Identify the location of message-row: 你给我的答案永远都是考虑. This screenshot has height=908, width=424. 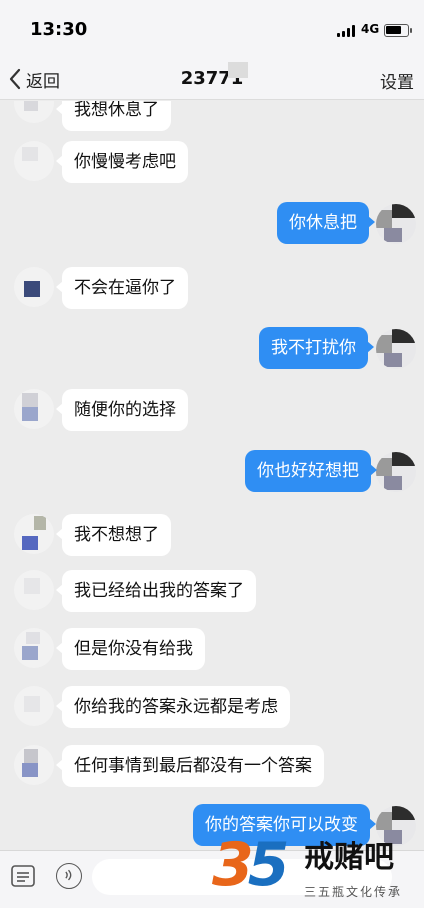
(212, 709).